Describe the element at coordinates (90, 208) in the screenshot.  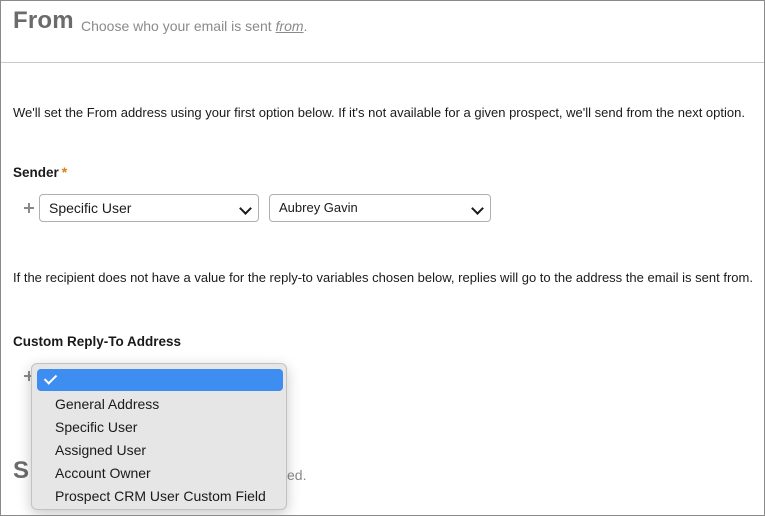
I see `sender-type-value: Specific User` at that location.